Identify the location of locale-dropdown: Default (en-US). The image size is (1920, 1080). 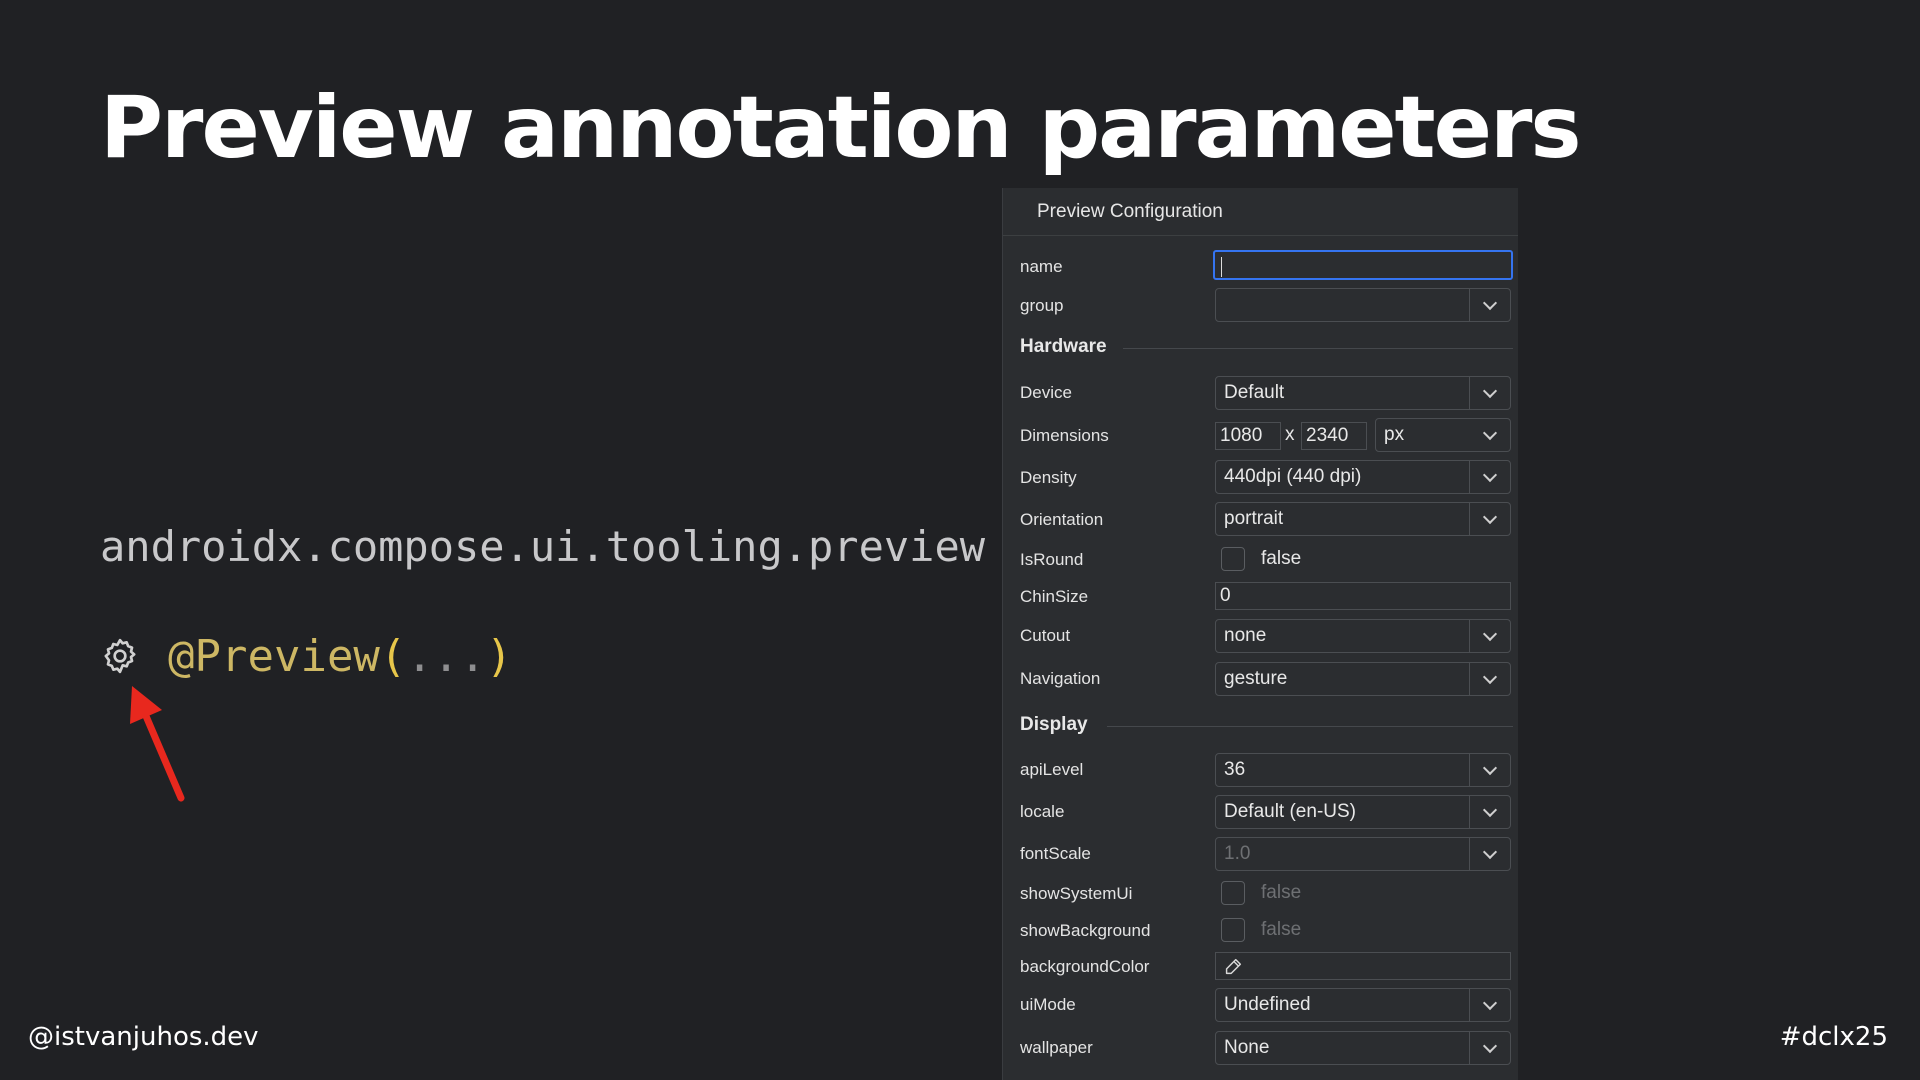
(1363, 812).